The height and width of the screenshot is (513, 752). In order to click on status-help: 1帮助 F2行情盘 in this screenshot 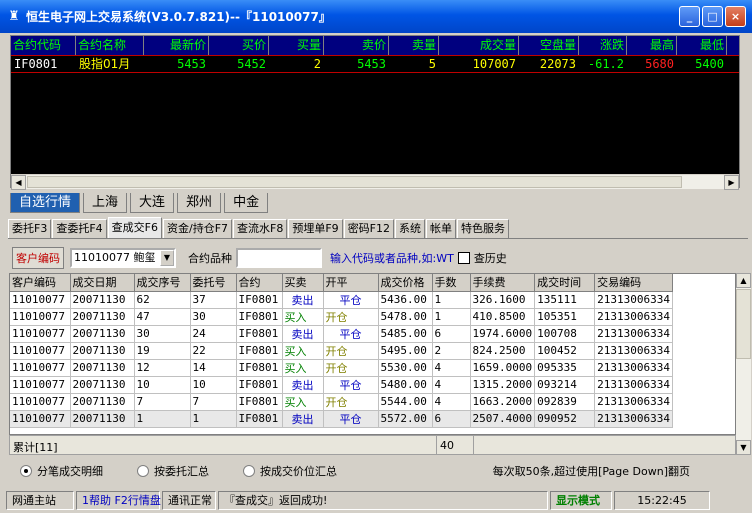, I will do `click(118, 500)`.